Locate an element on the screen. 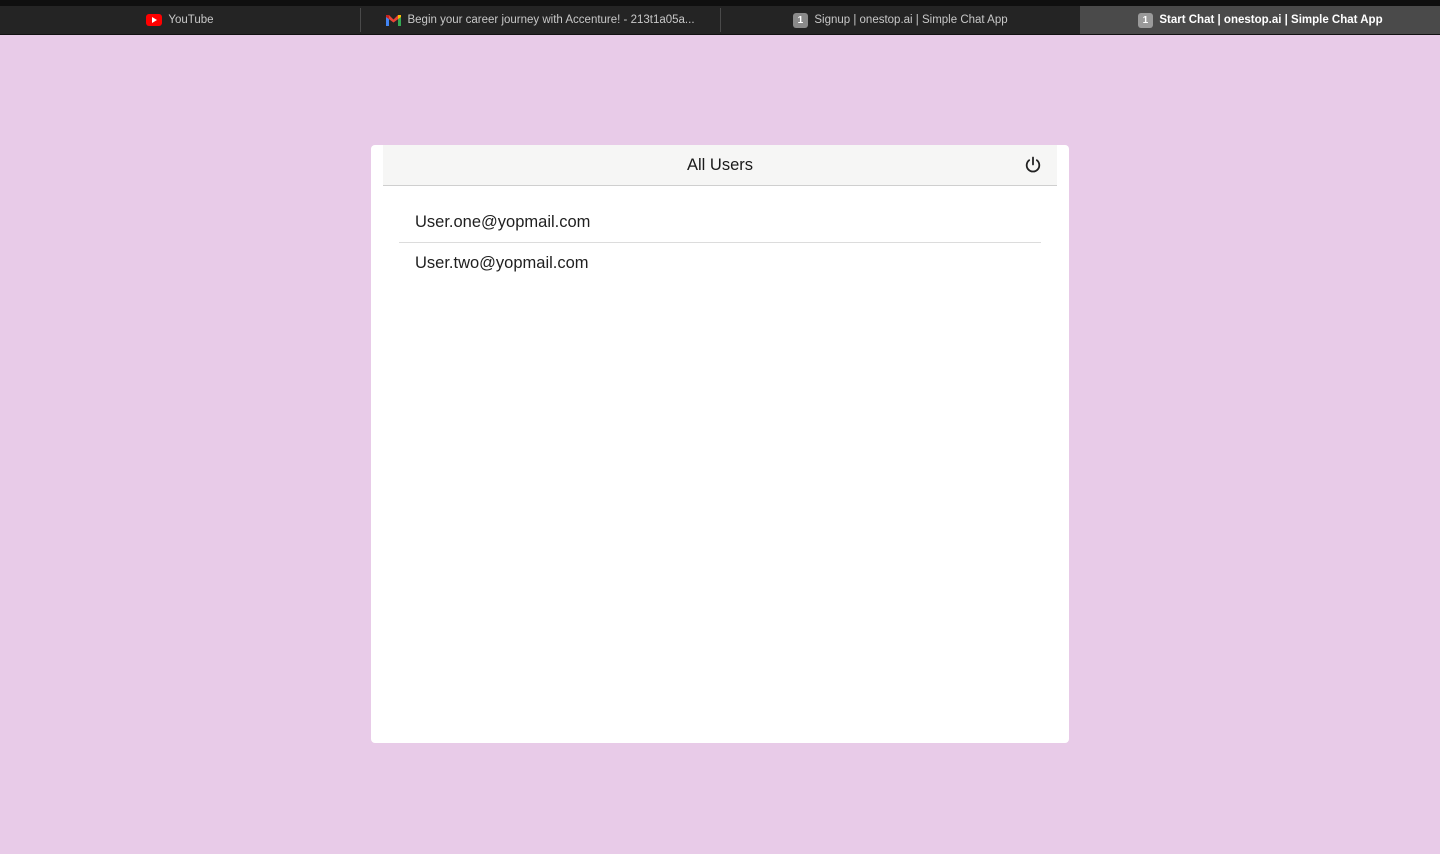 Image resolution: width=1440 pixels, height=854 pixels. card-header: All Users is located at coordinates (720, 165).